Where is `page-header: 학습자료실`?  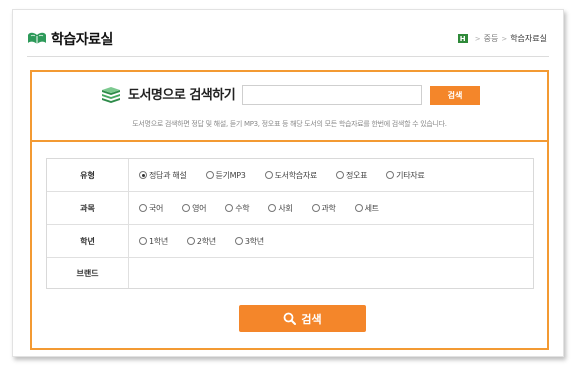
page-header: 학습자료실 is located at coordinates (70, 39).